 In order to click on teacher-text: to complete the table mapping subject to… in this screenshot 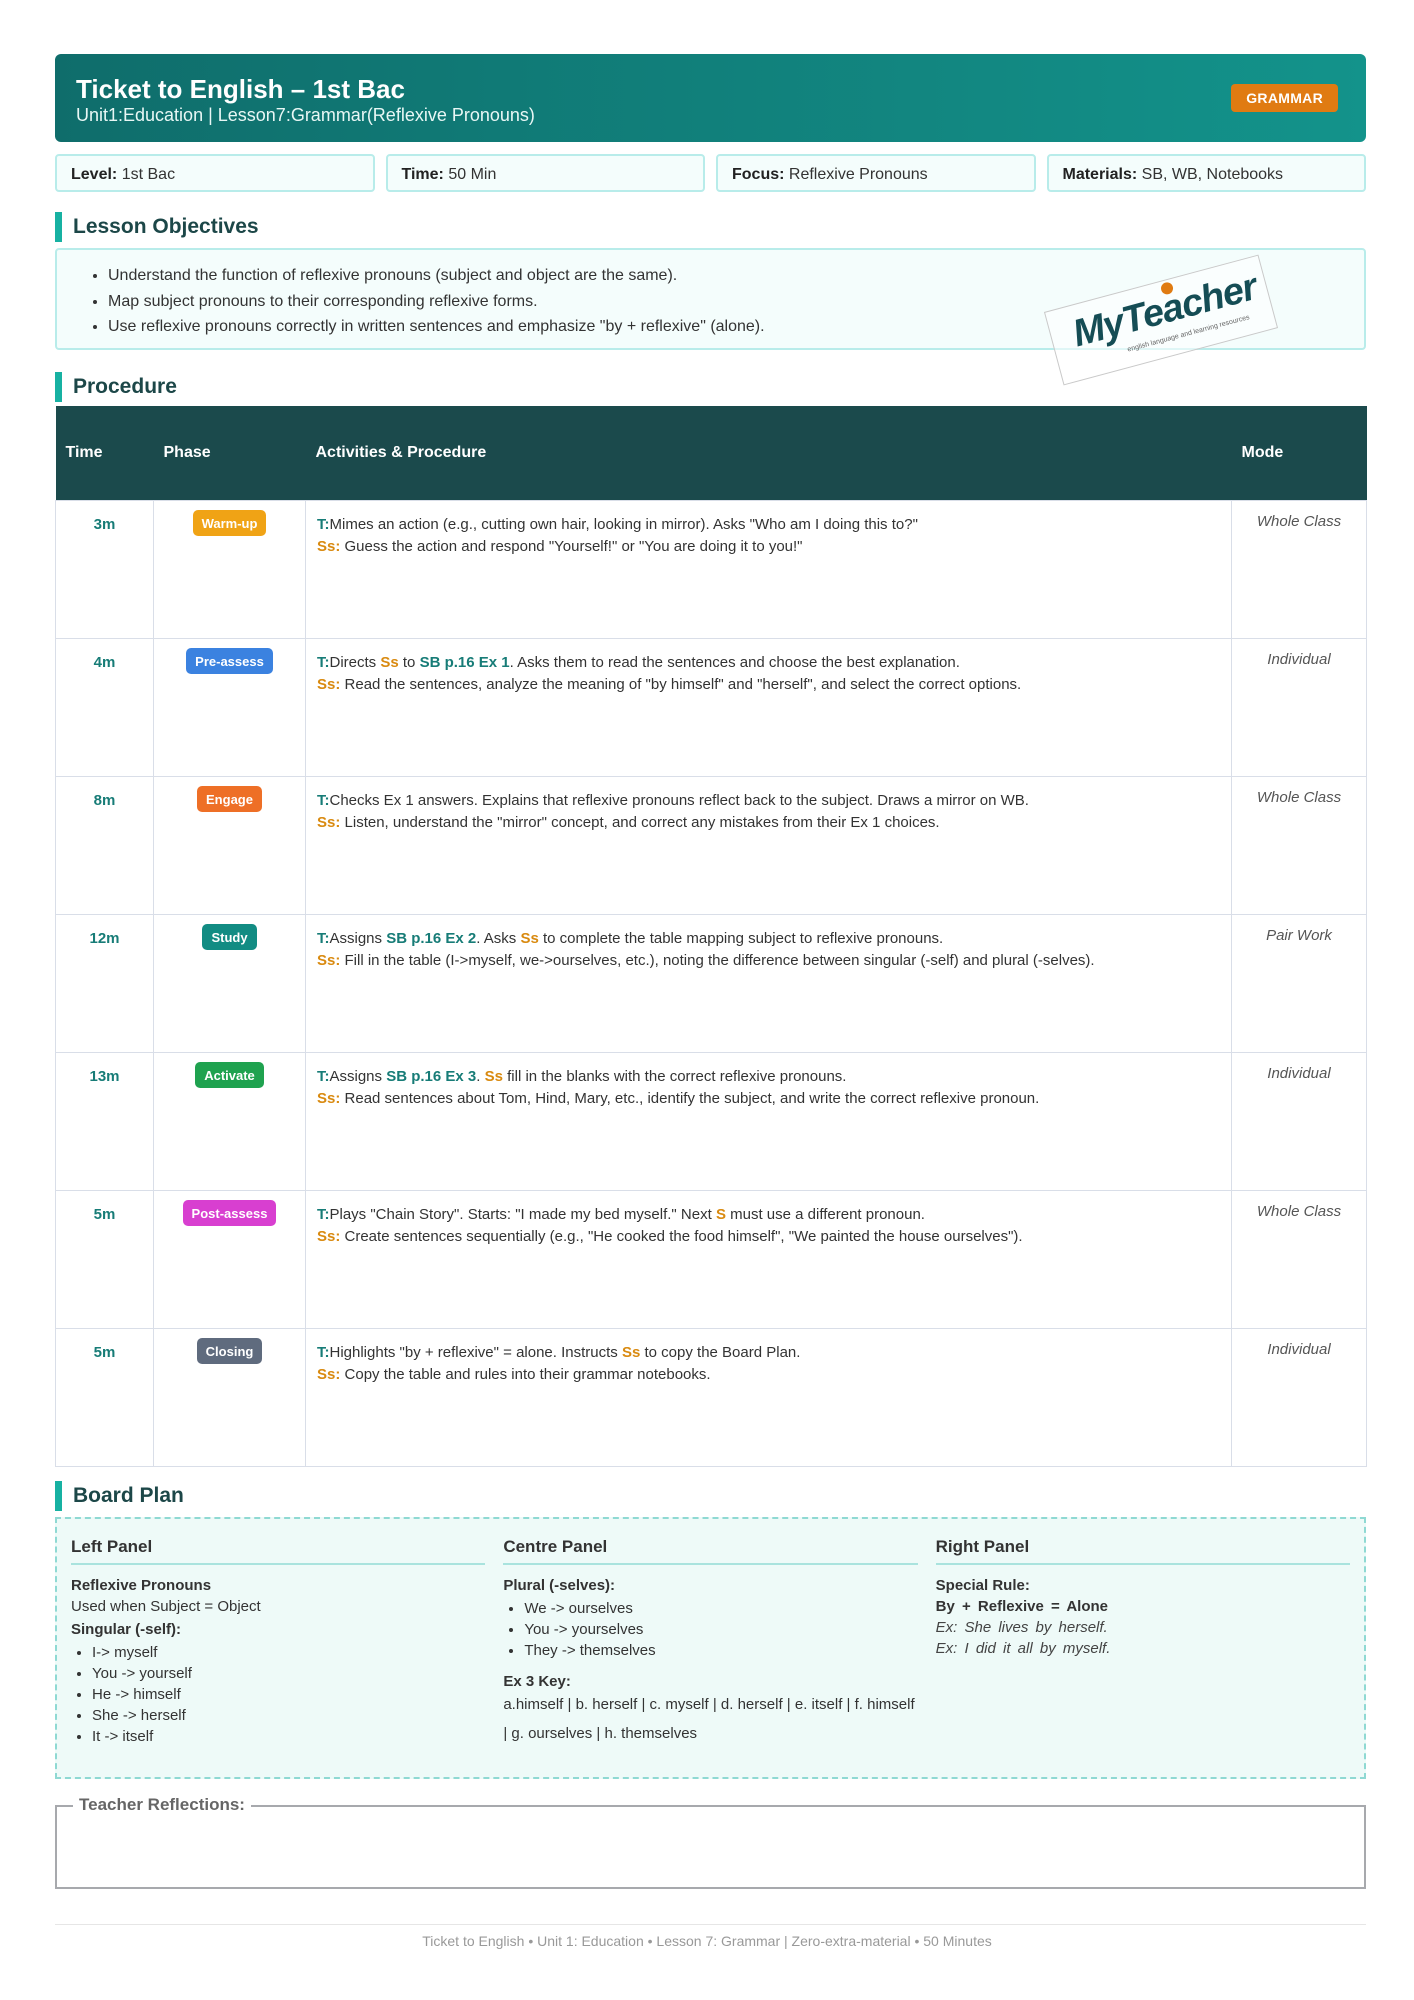, I will do `click(741, 938)`.